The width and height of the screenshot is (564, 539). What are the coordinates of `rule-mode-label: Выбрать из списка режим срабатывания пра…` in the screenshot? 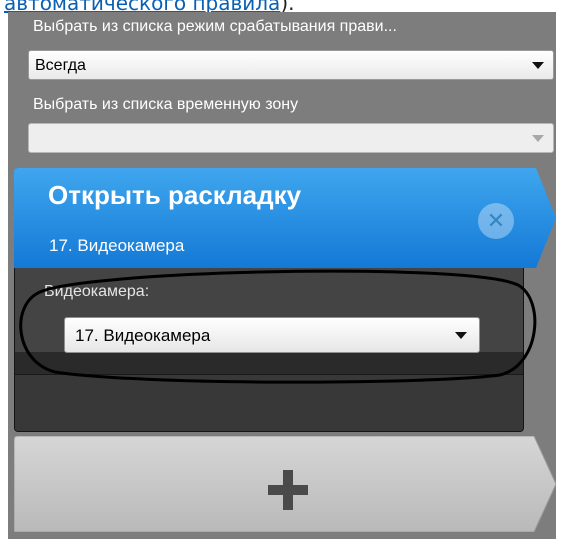 It's located at (215, 26).